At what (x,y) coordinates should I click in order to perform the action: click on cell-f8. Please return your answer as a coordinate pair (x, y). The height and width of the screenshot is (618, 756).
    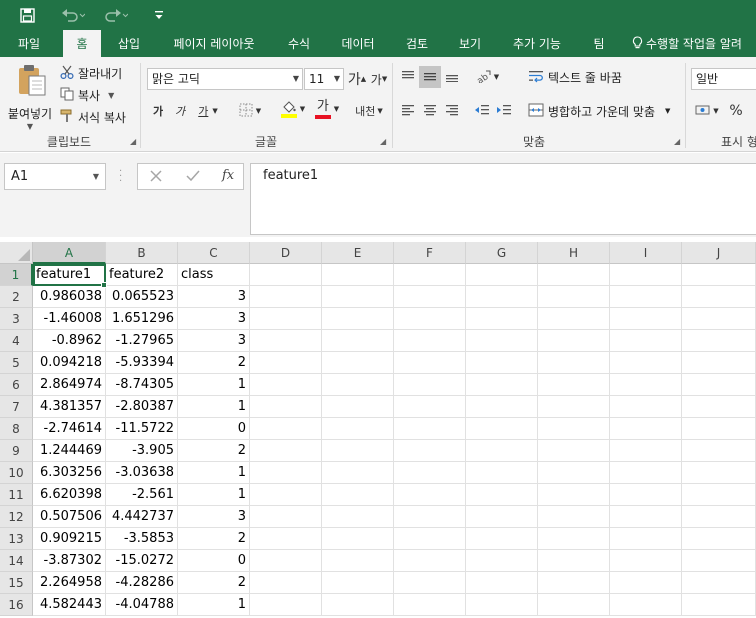
    Looking at the image, I should click on (430, 429).